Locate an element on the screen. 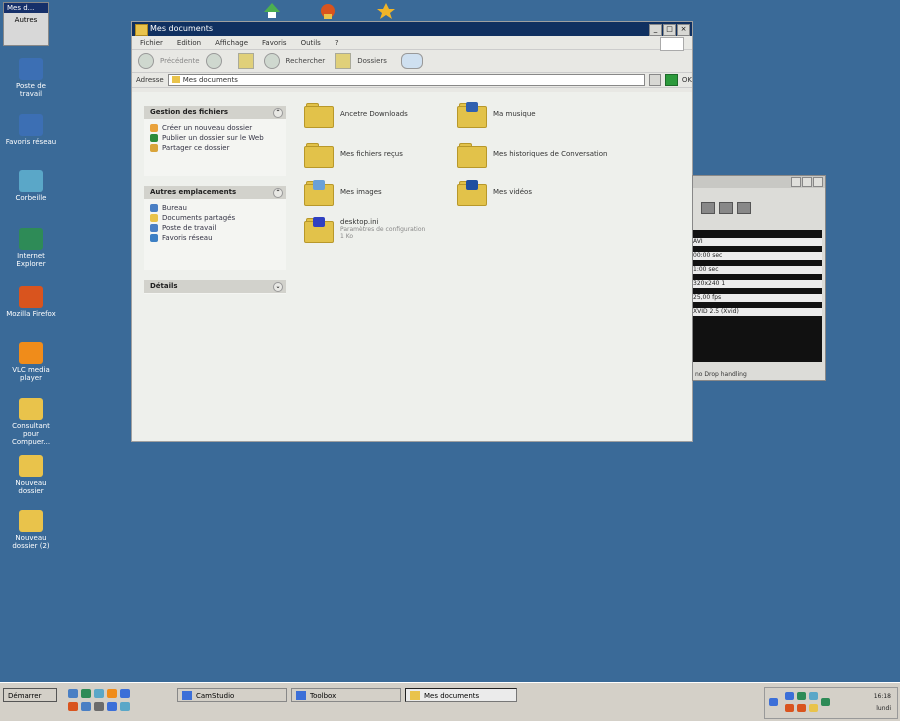  folder-item: Ma musique is located at coordinates (496, 115).